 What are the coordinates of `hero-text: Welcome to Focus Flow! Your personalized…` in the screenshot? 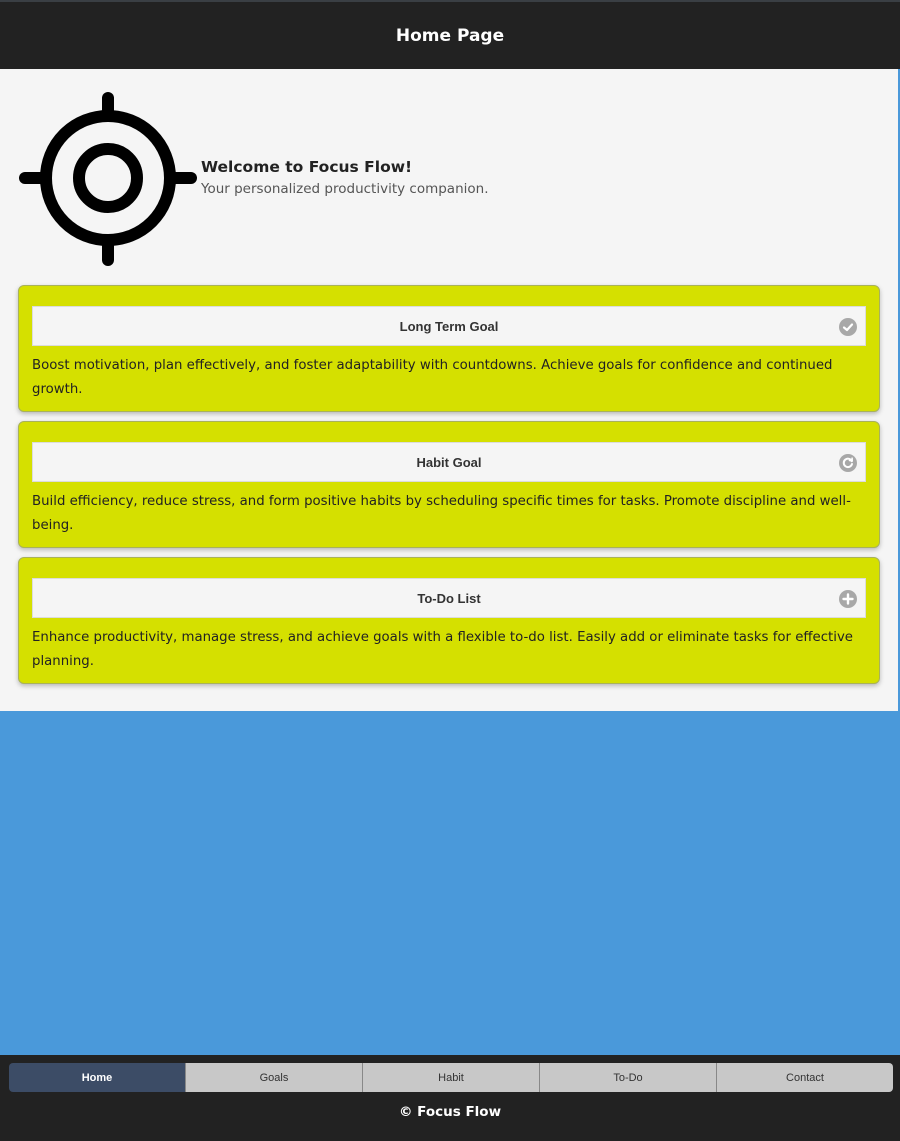 It's located at (345, 177).